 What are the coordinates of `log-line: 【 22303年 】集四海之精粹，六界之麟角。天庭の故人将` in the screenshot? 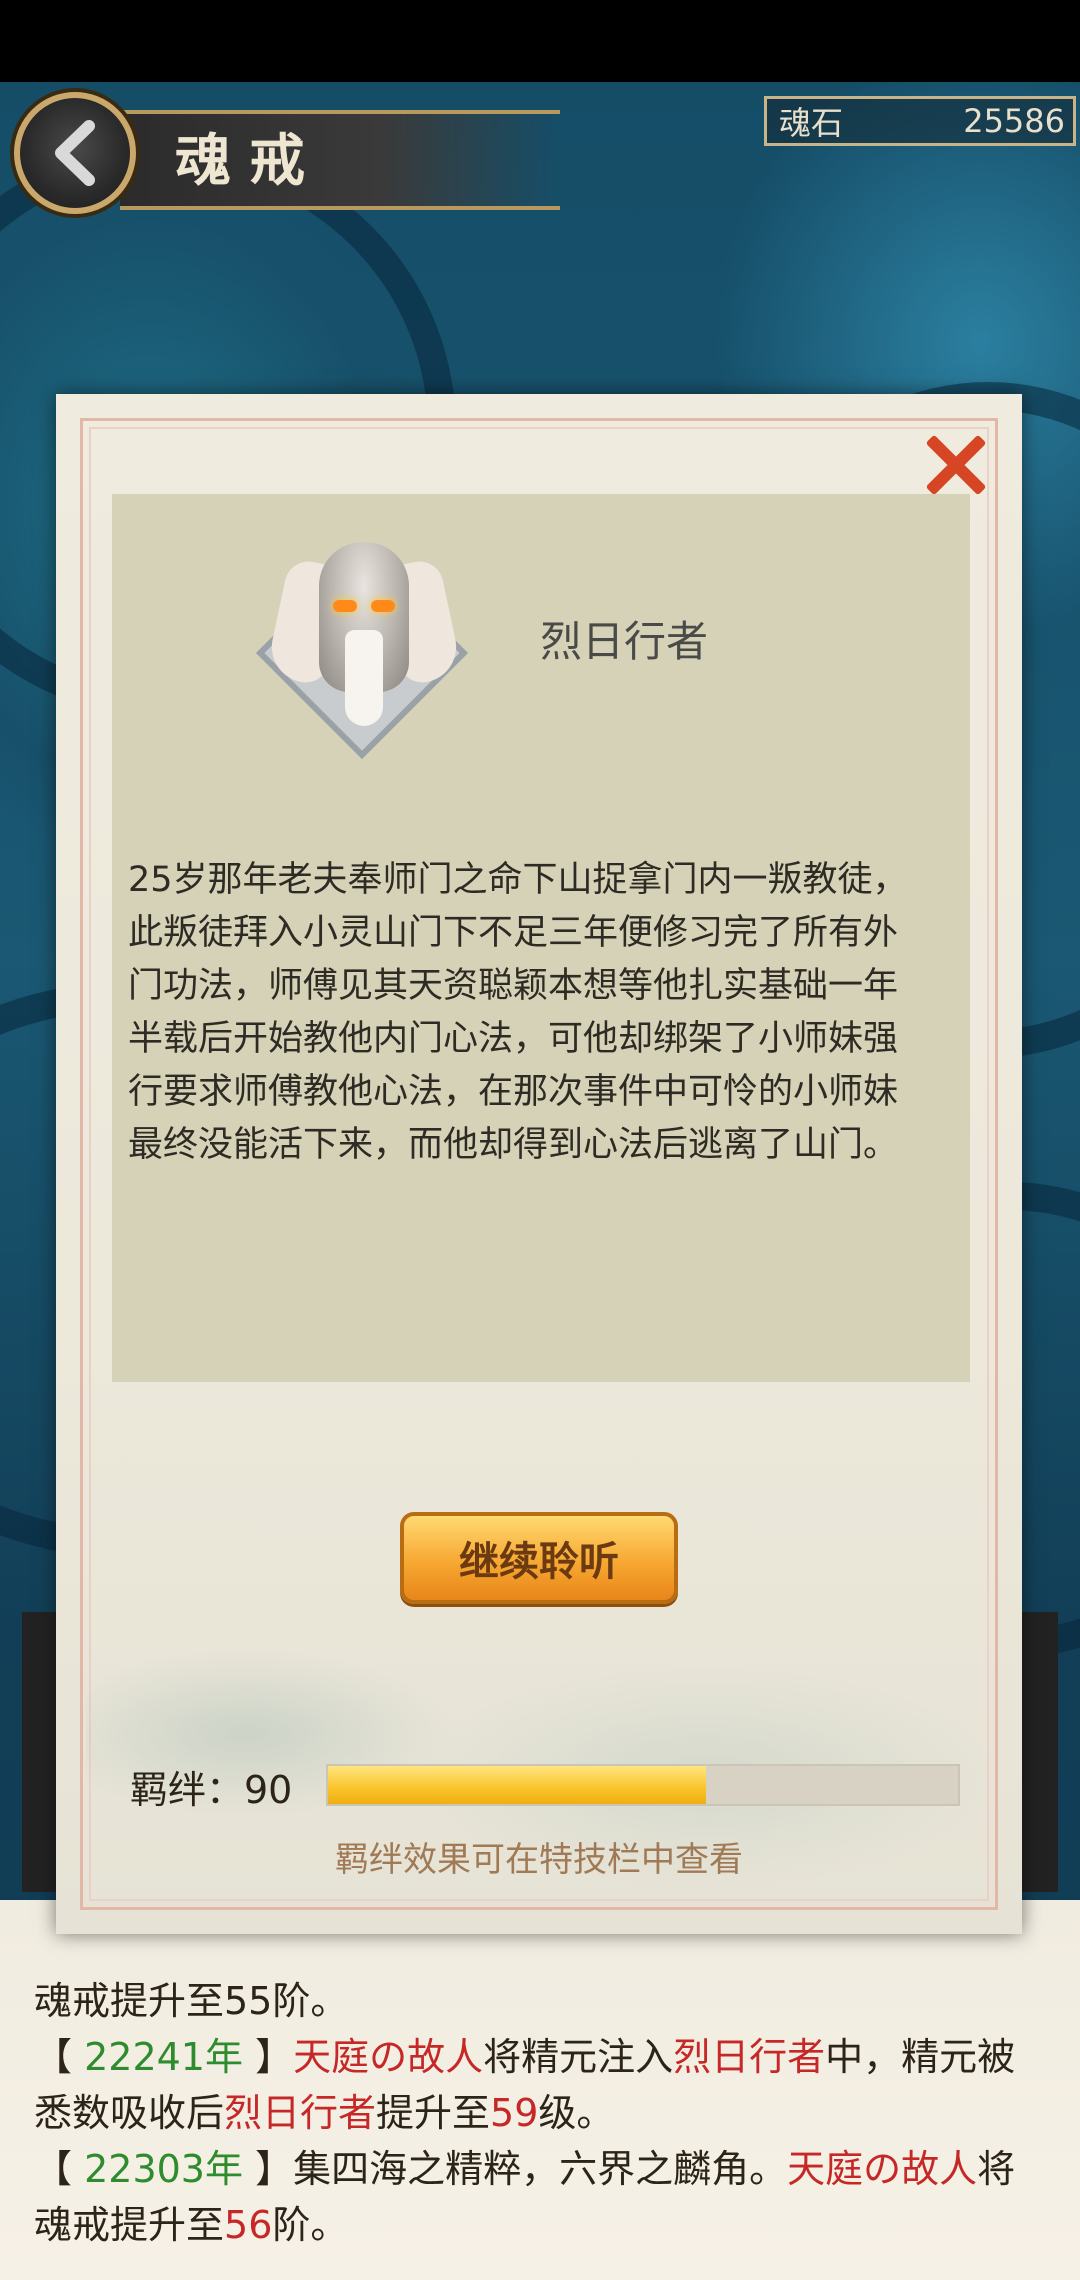 It's located at (525, 2169).